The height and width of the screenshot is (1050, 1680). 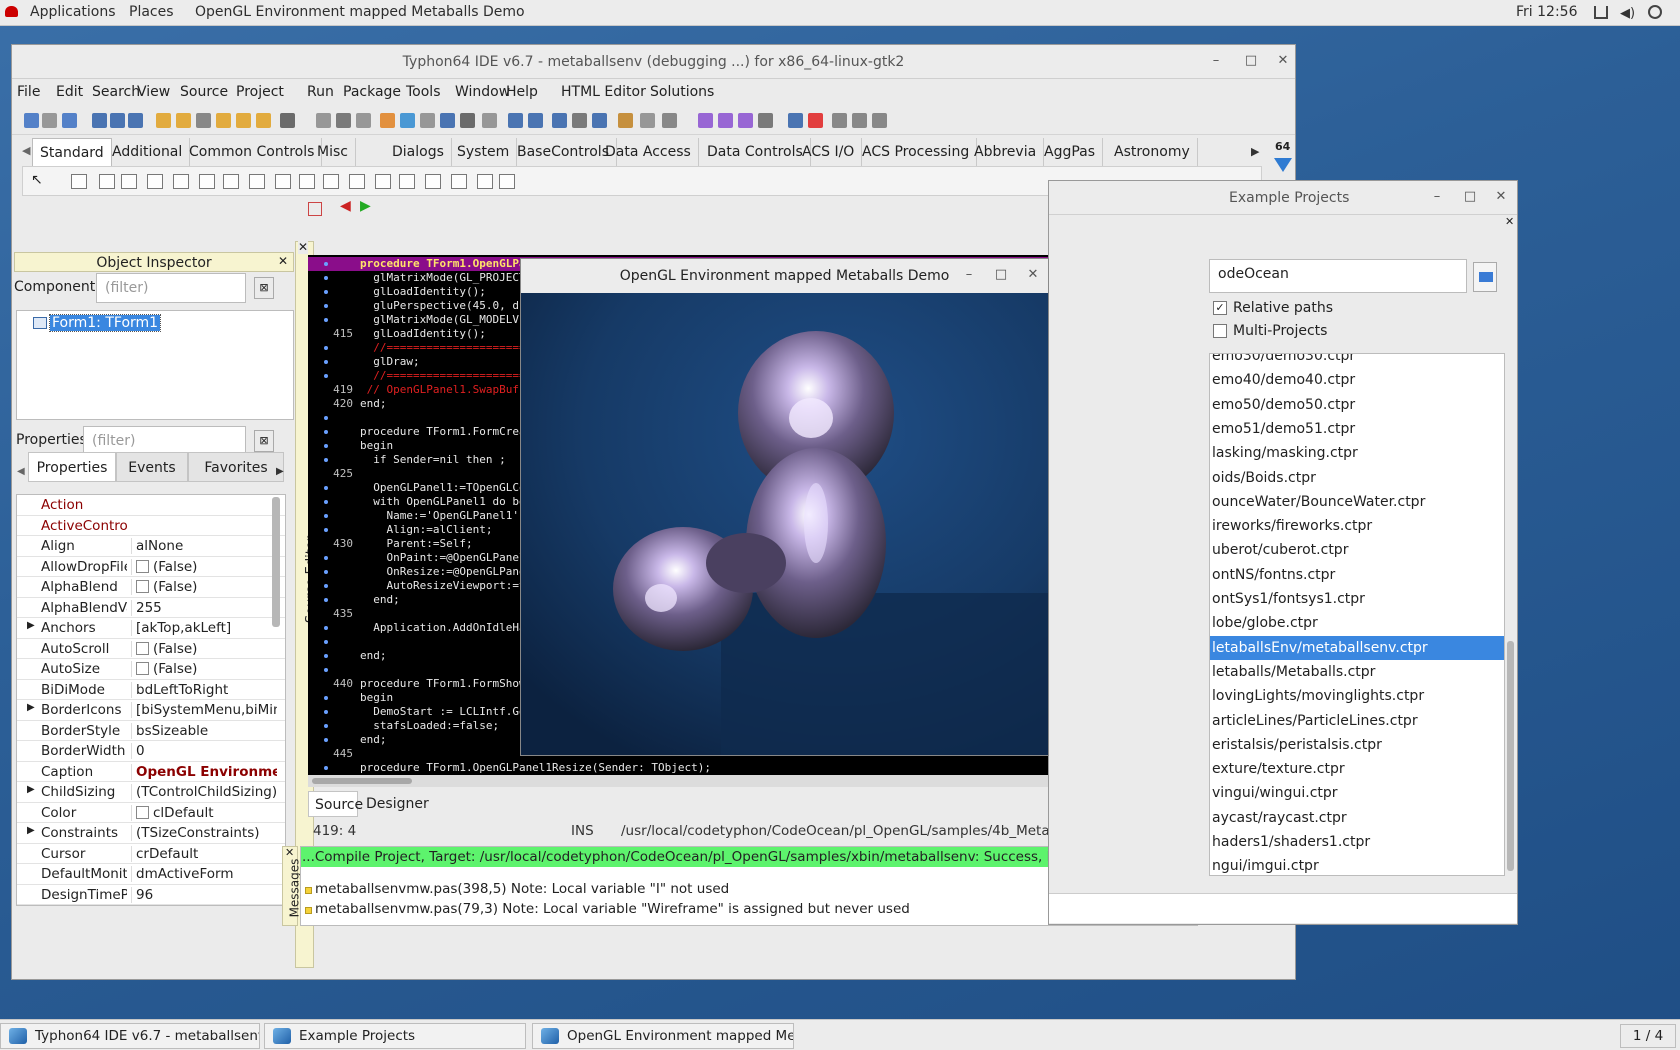 What do you see at coordinates (916, 152) in the screenshot?
I see `palette-tab-acs-processing: ACS Processing` at bounding box center [916, 152].